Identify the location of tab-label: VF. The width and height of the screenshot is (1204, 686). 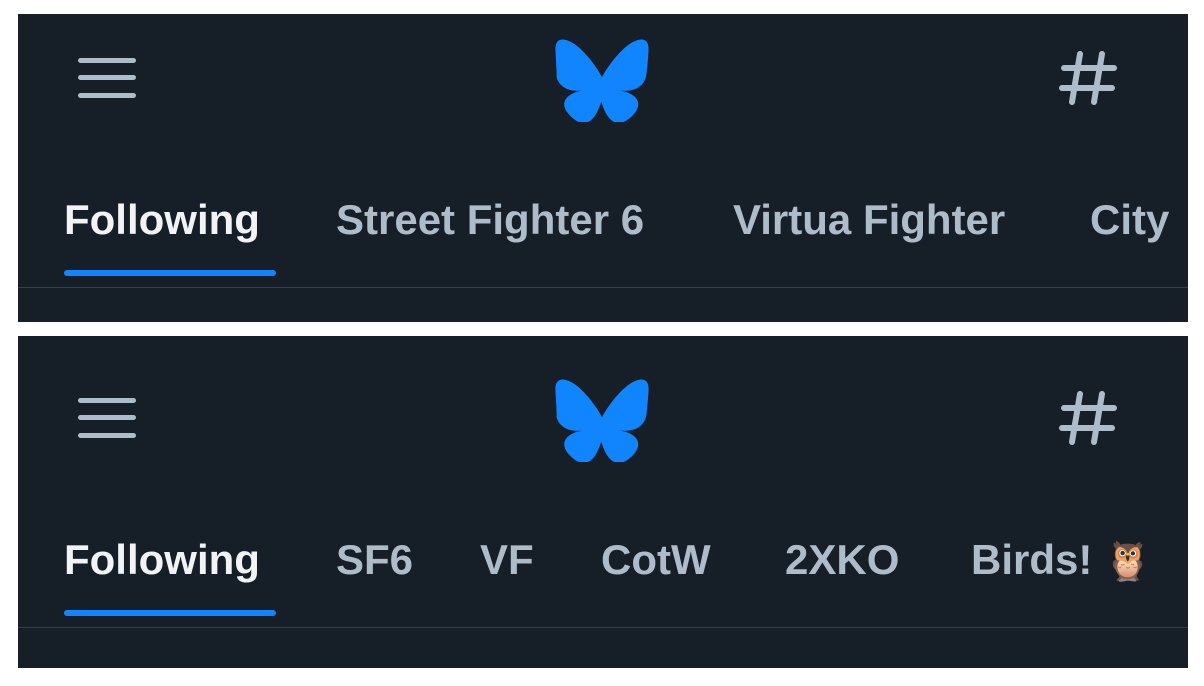
(507, 559).